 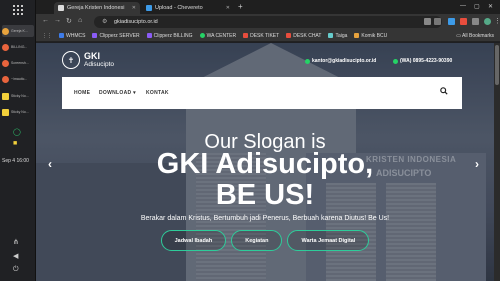 What do you see at coordinates (99, 64) in the screenshot?
I see `logo-subname: Adisucipto` at bounding box center [99, 64].